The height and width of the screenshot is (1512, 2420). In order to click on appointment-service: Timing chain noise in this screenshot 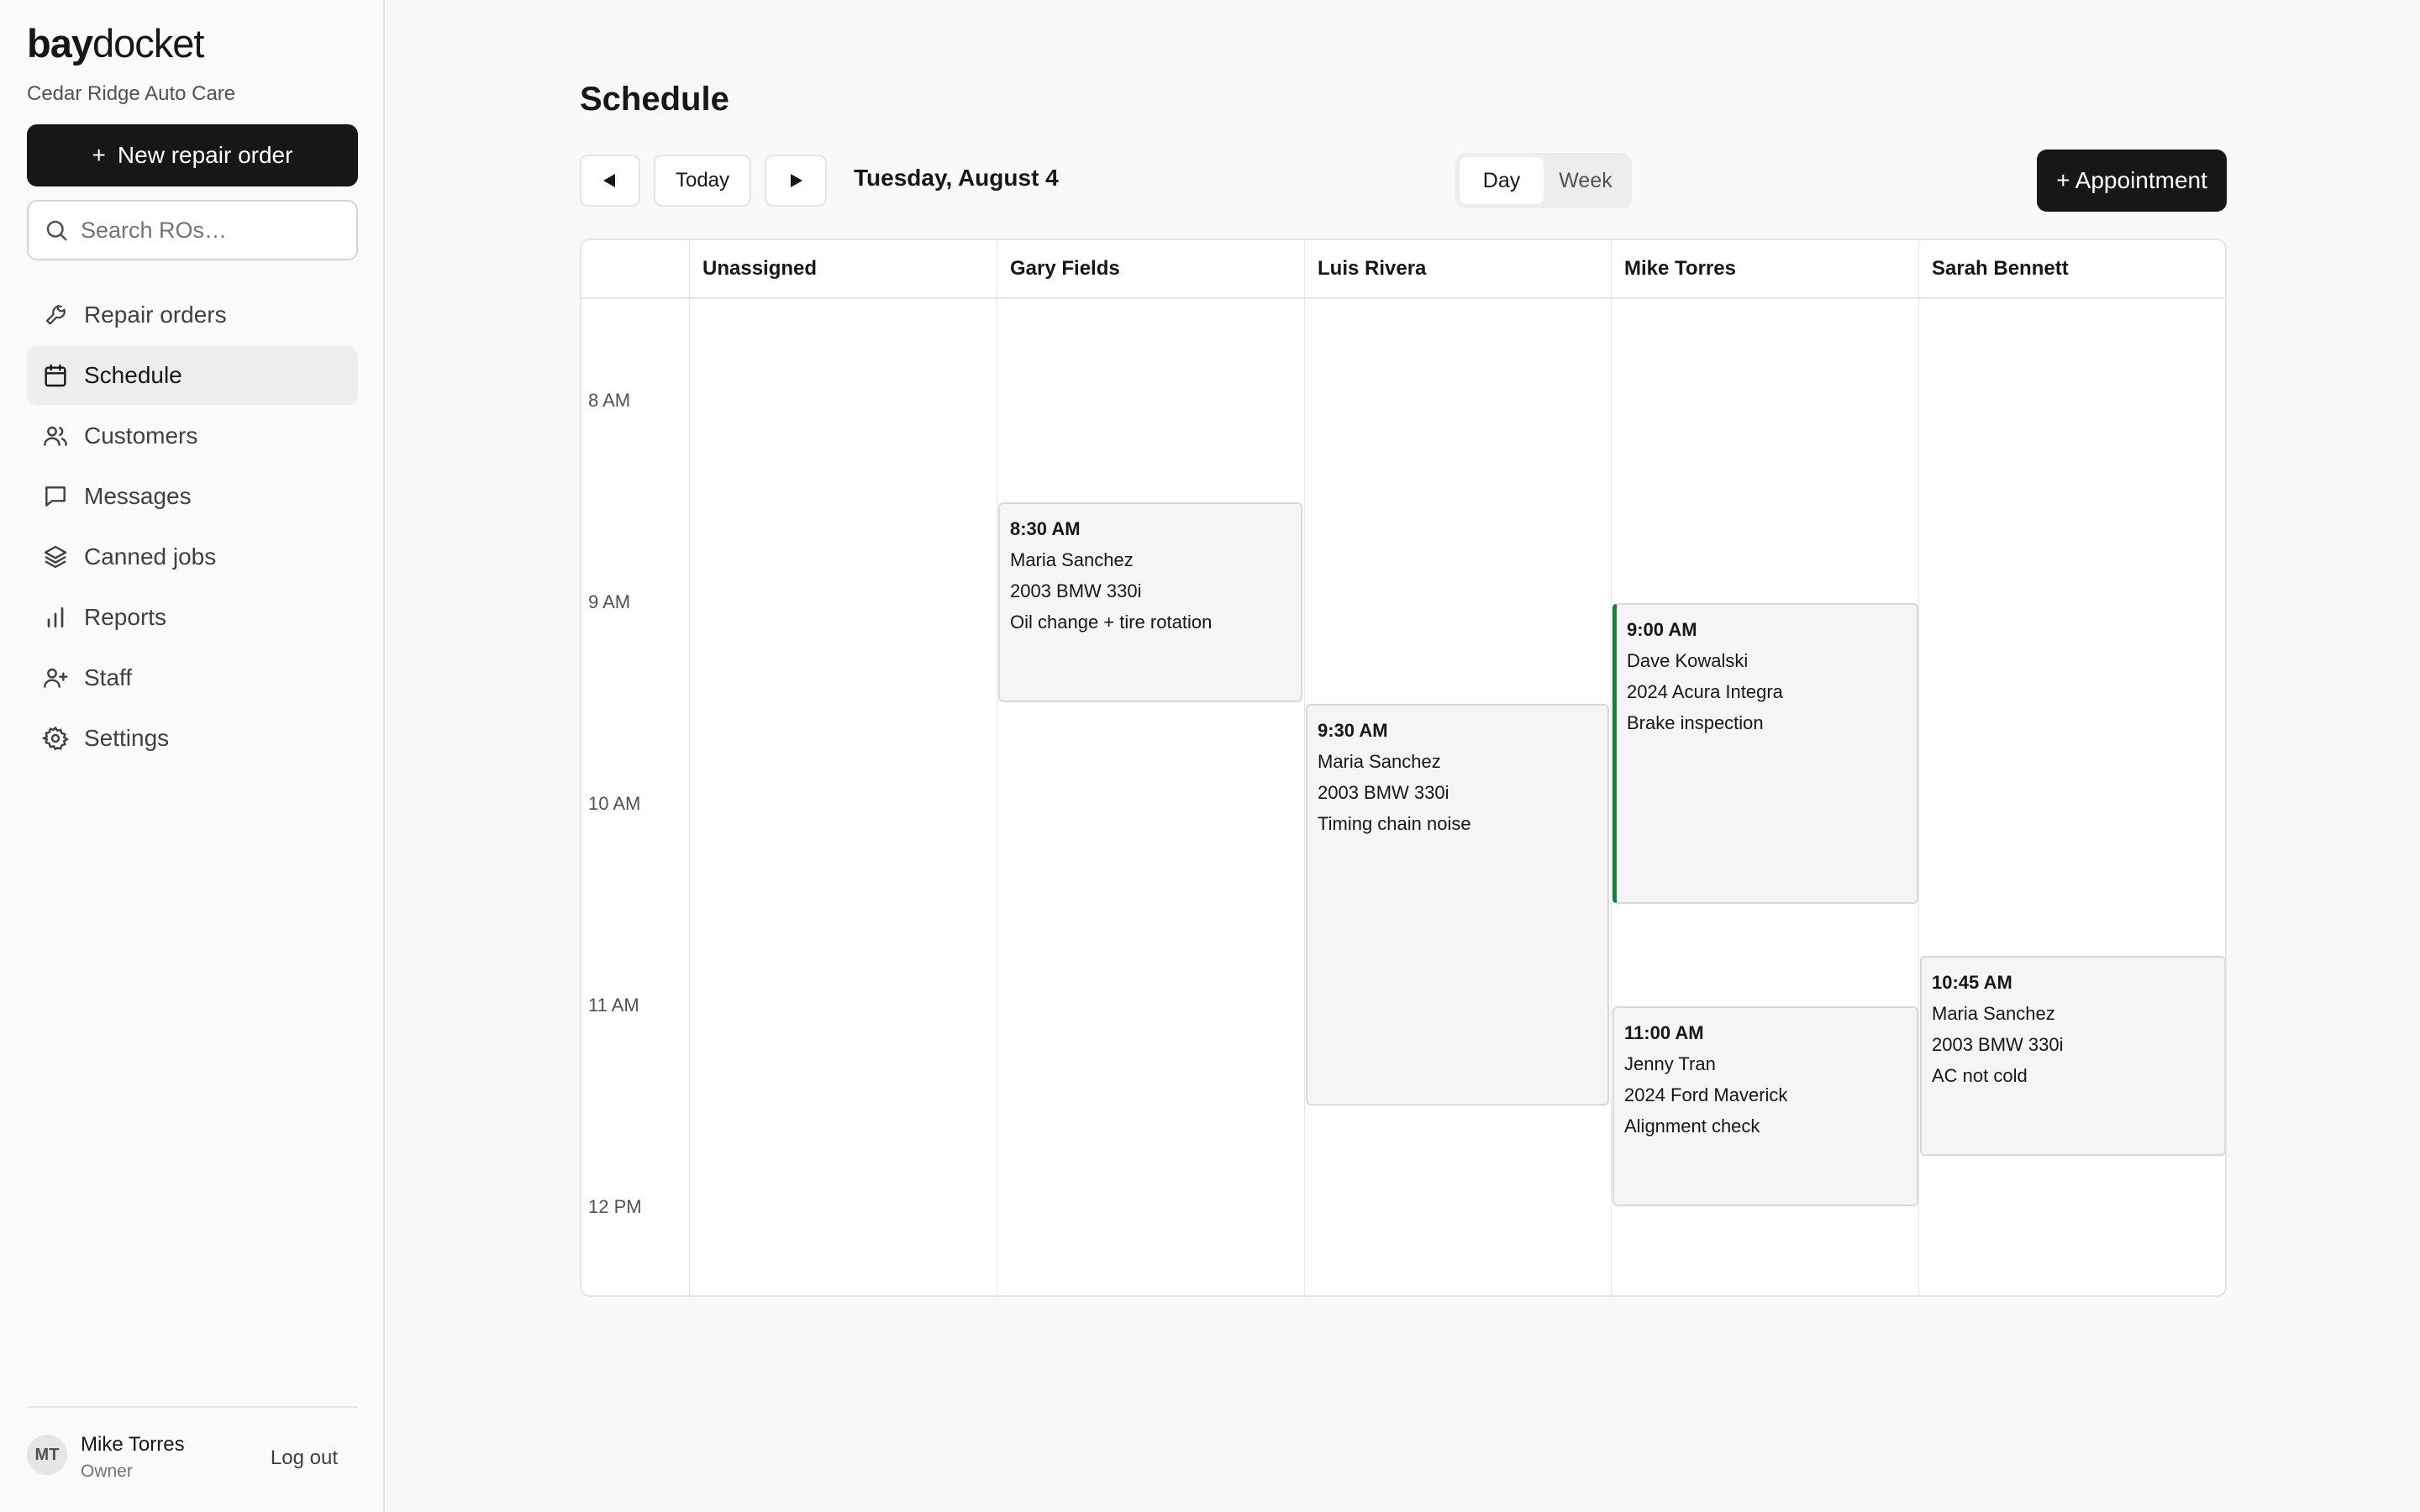, I will do `click(1394, 823)`.